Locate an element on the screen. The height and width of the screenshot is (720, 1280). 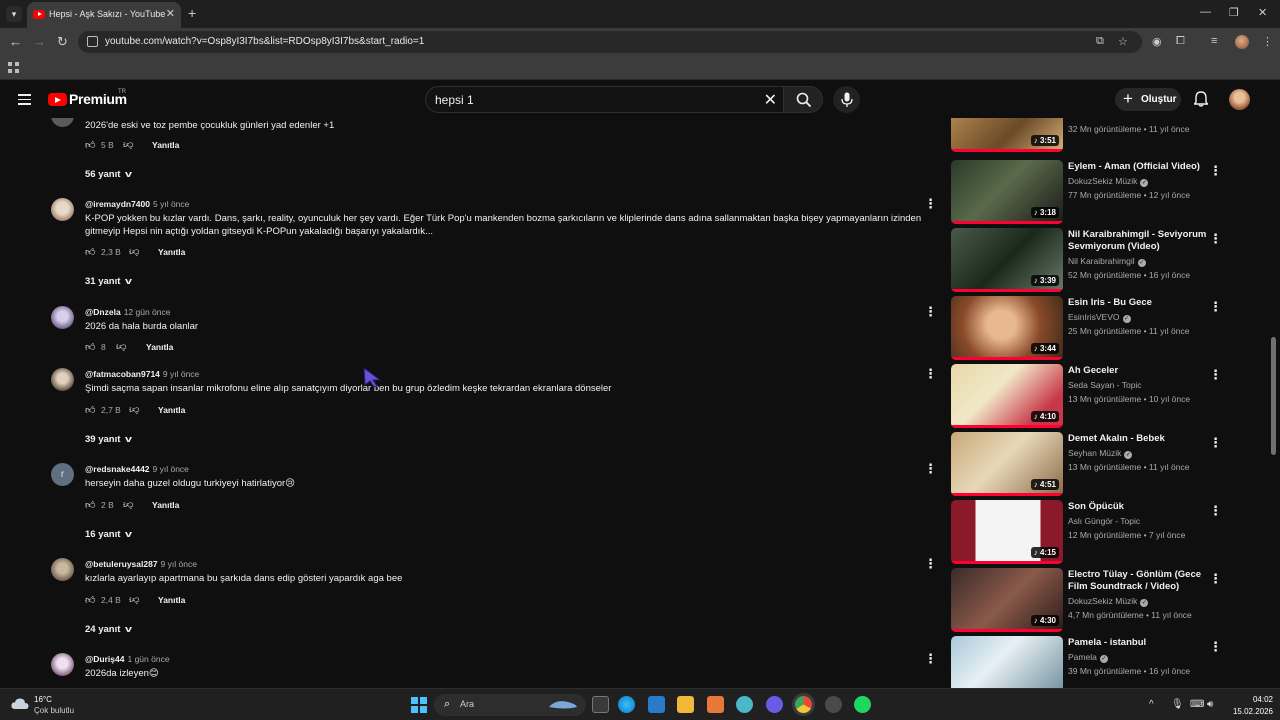
spotify-icon is located at coordinates (862, 704).